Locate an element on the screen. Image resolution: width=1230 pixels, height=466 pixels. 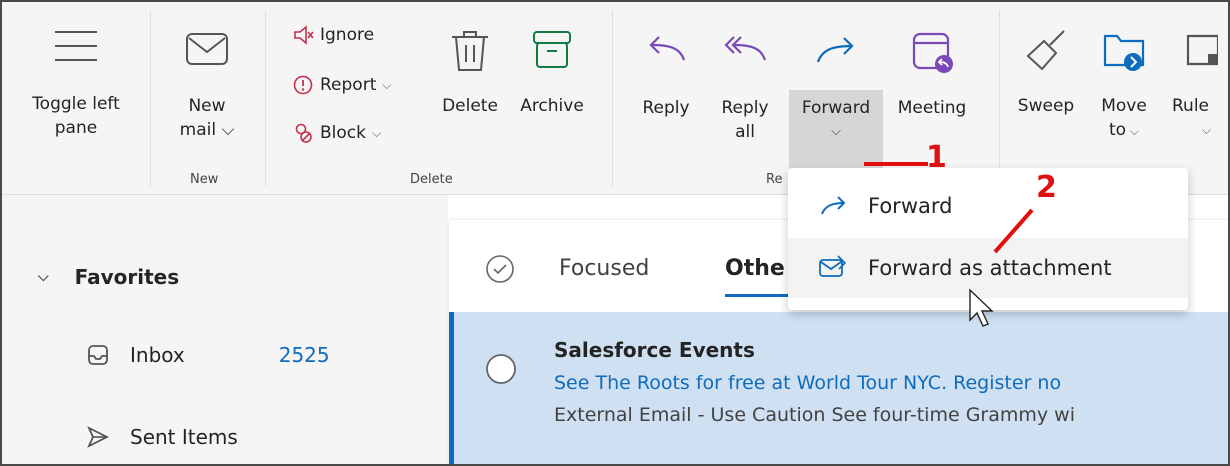
annotation-overlay is located at coordinates (949, 244).